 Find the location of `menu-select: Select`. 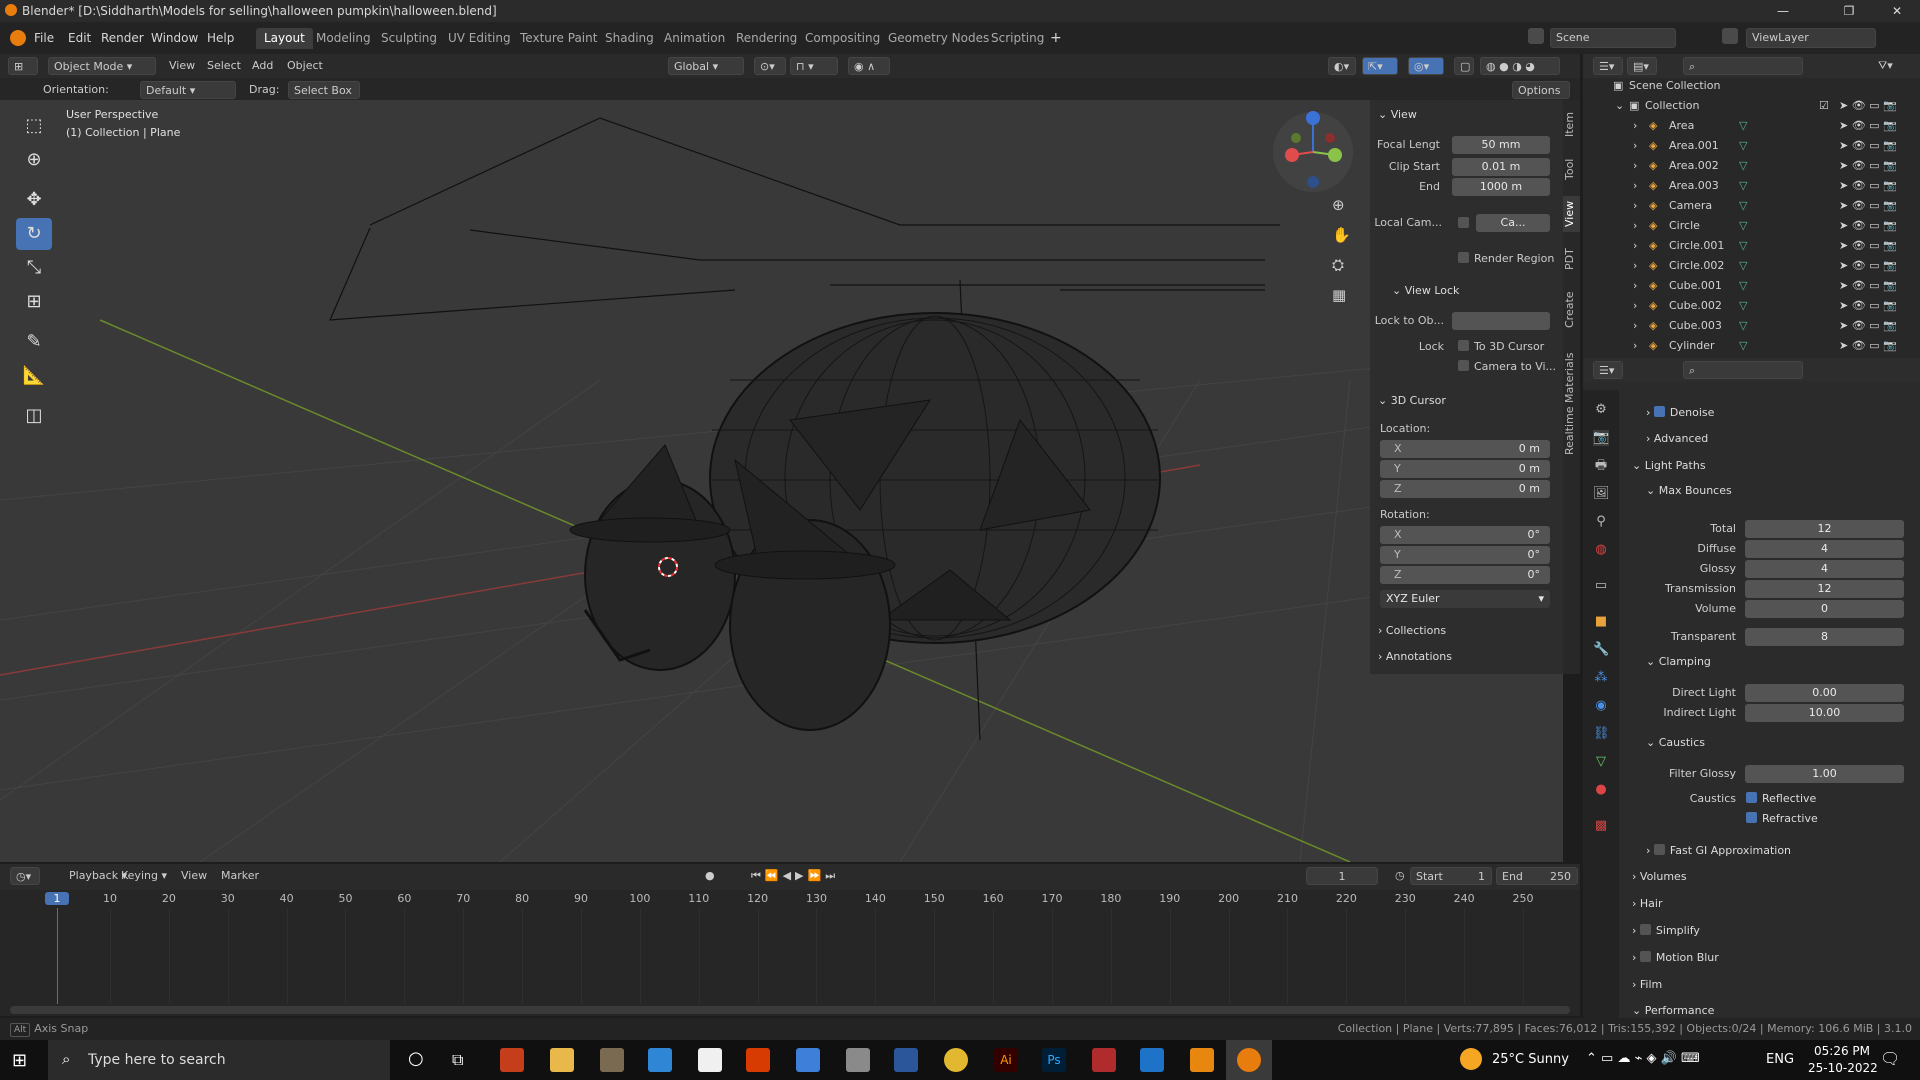

menu-select: Select is located at coordinates (224, 66).